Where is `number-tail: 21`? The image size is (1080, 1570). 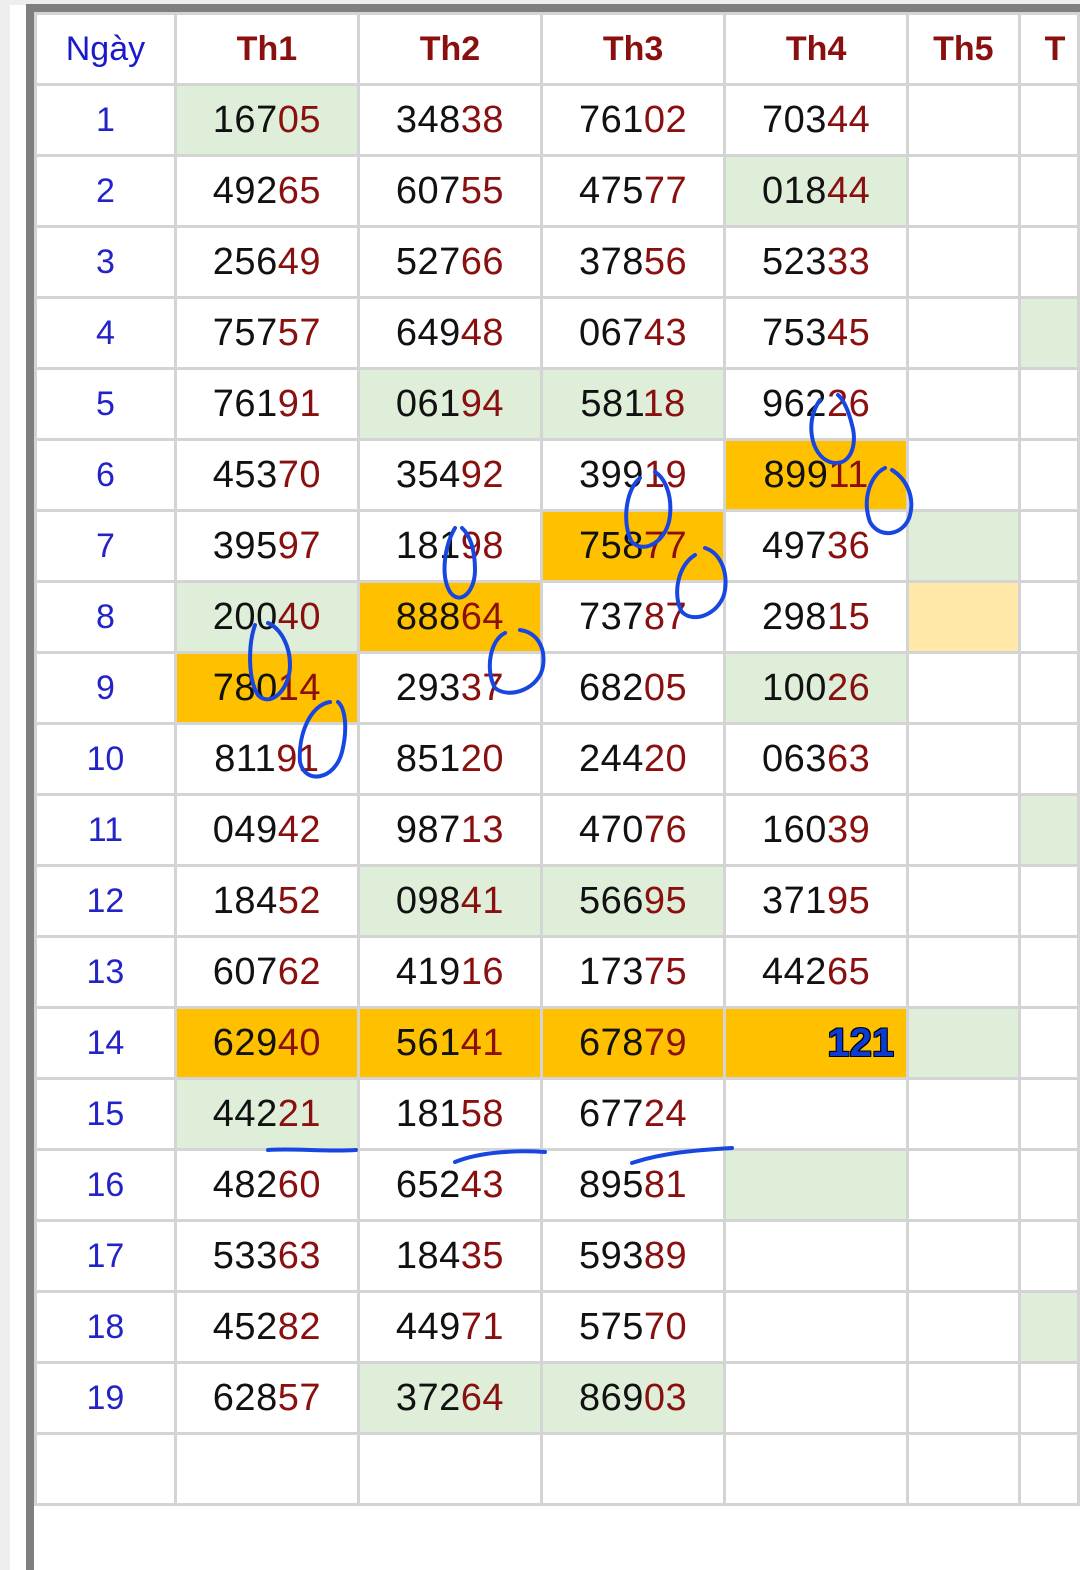 number-tail: 21 is located at coordinates (299, 1113).